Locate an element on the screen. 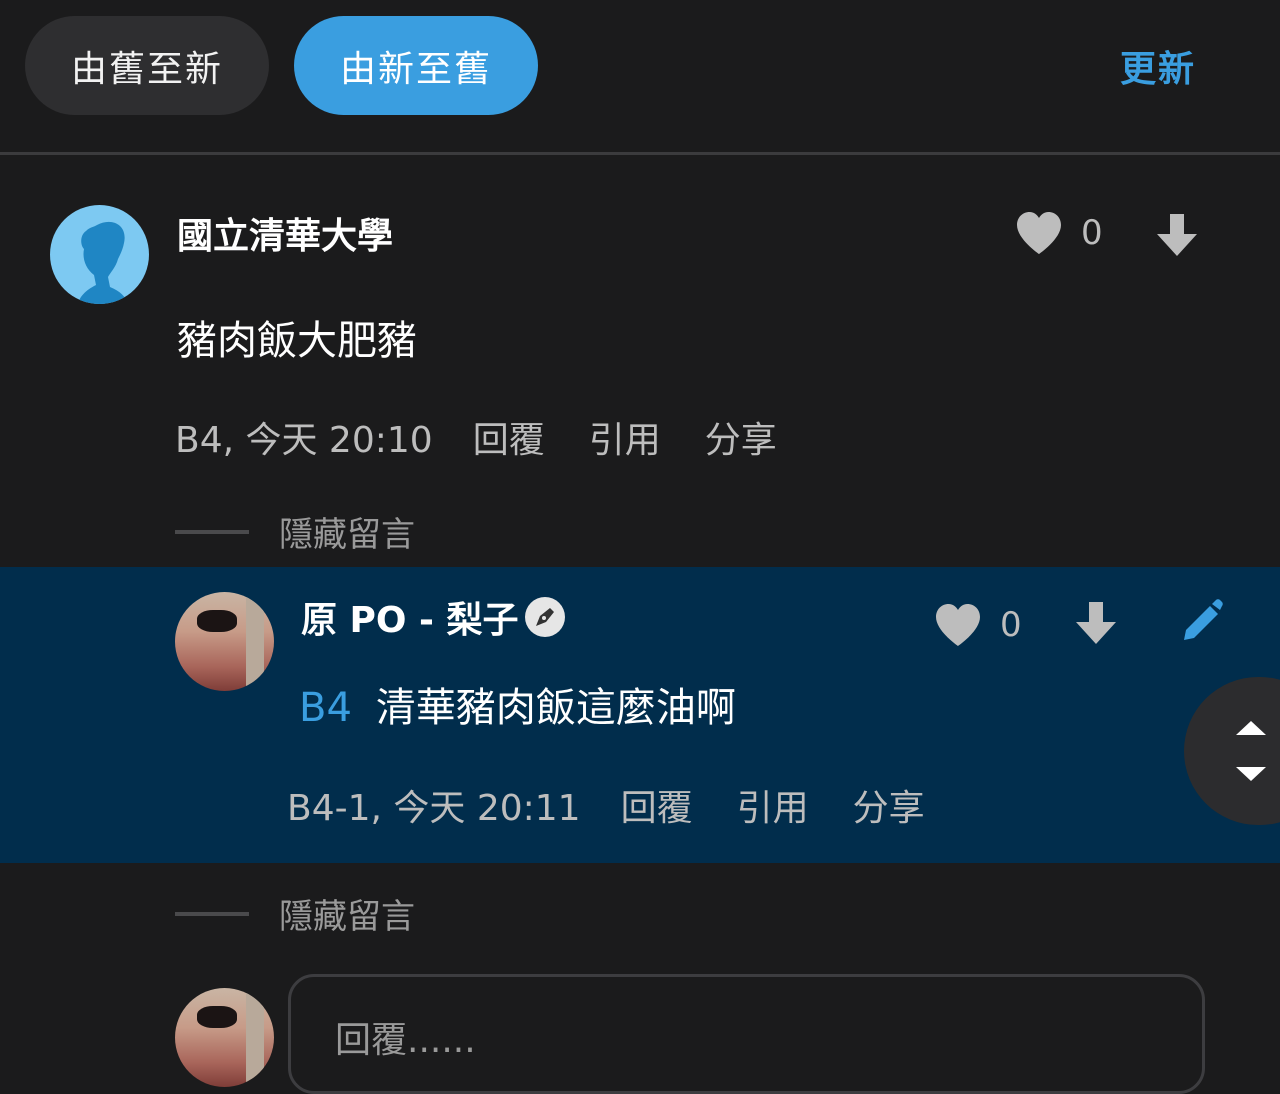 Image resolution: width=1280 pixels, height=1094 pixels. reply-meta: B4-1, 今天 20:11 回覆 引用 分享 is located at coordinates (628, 805).